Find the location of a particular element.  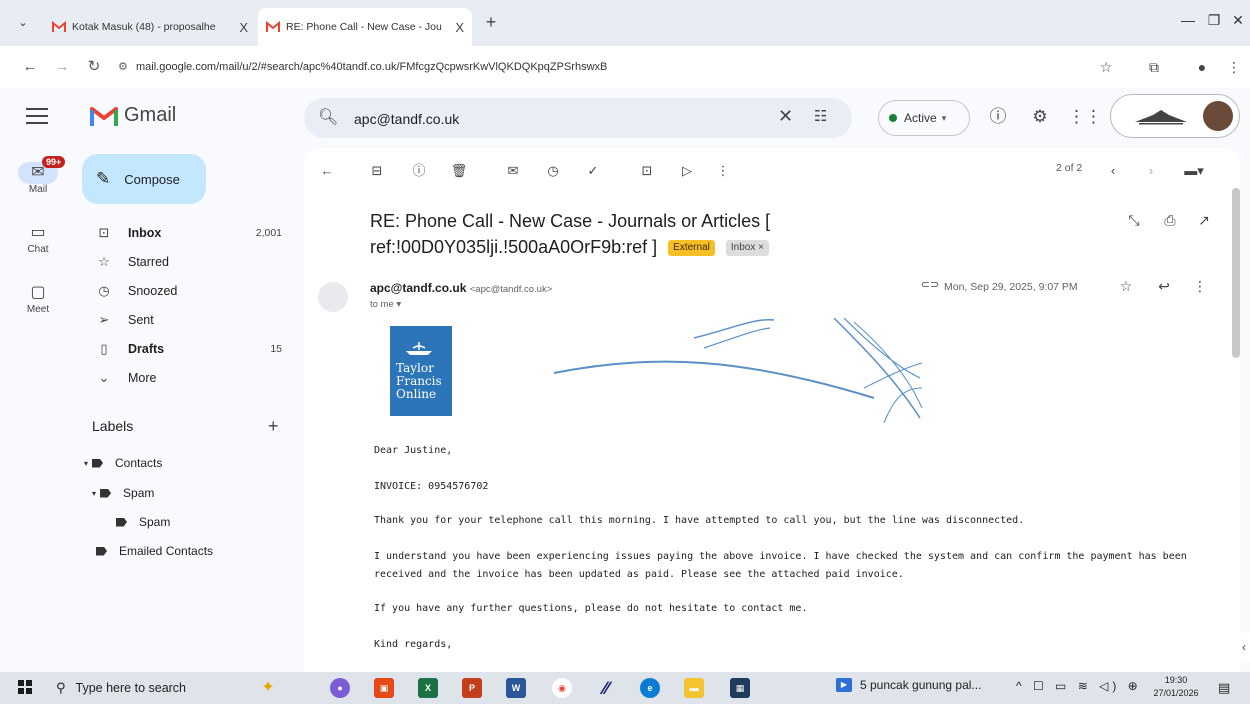

minimize-icon: — is located at coordinates (1188, 20).